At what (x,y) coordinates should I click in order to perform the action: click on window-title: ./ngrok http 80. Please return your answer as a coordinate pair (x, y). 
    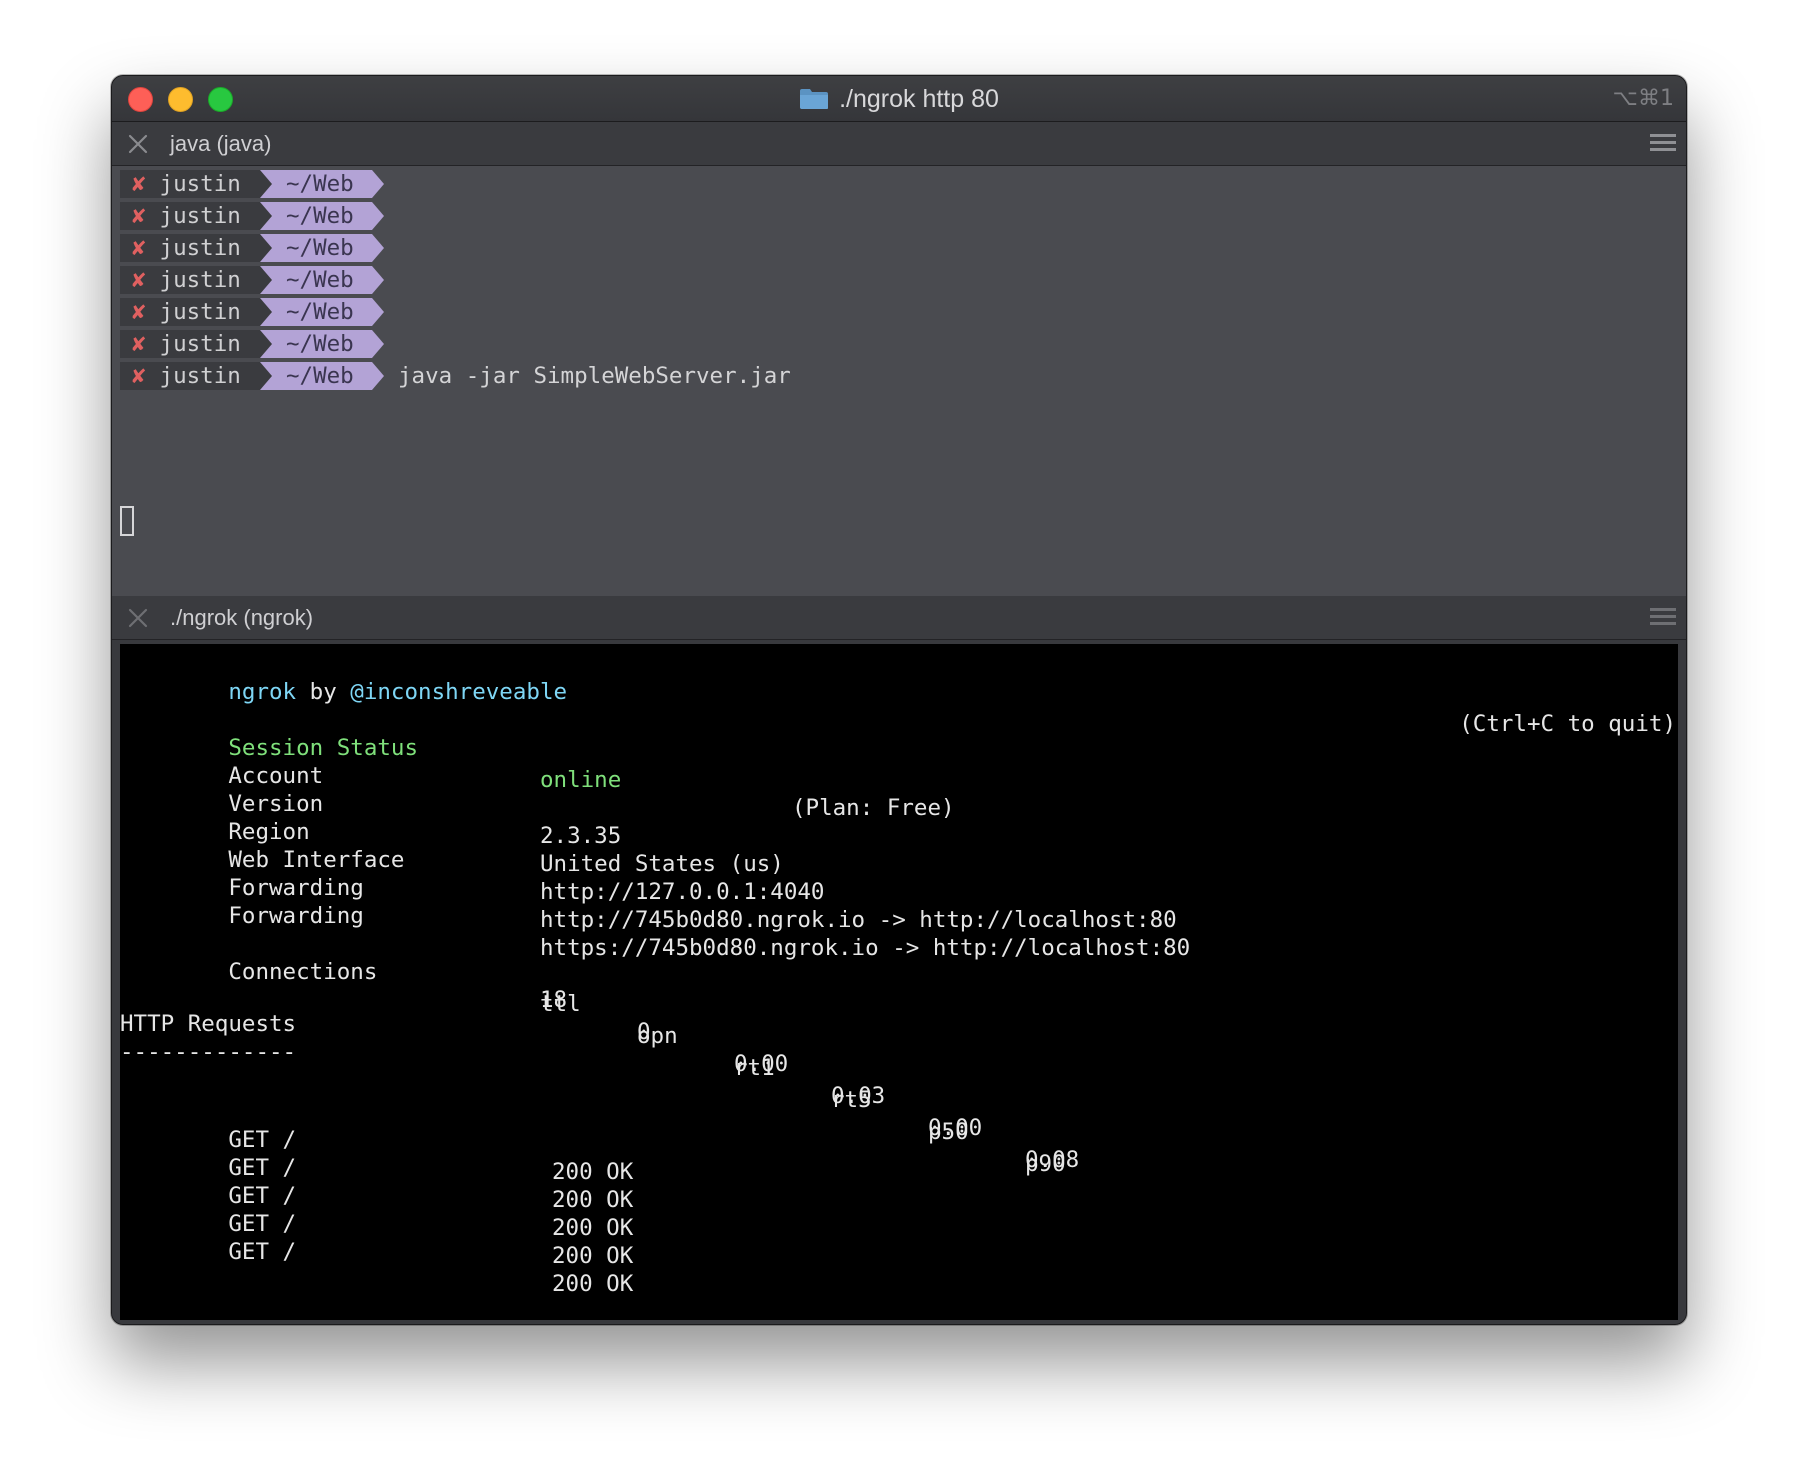
    Looking at the image, I should click on (919, 98).